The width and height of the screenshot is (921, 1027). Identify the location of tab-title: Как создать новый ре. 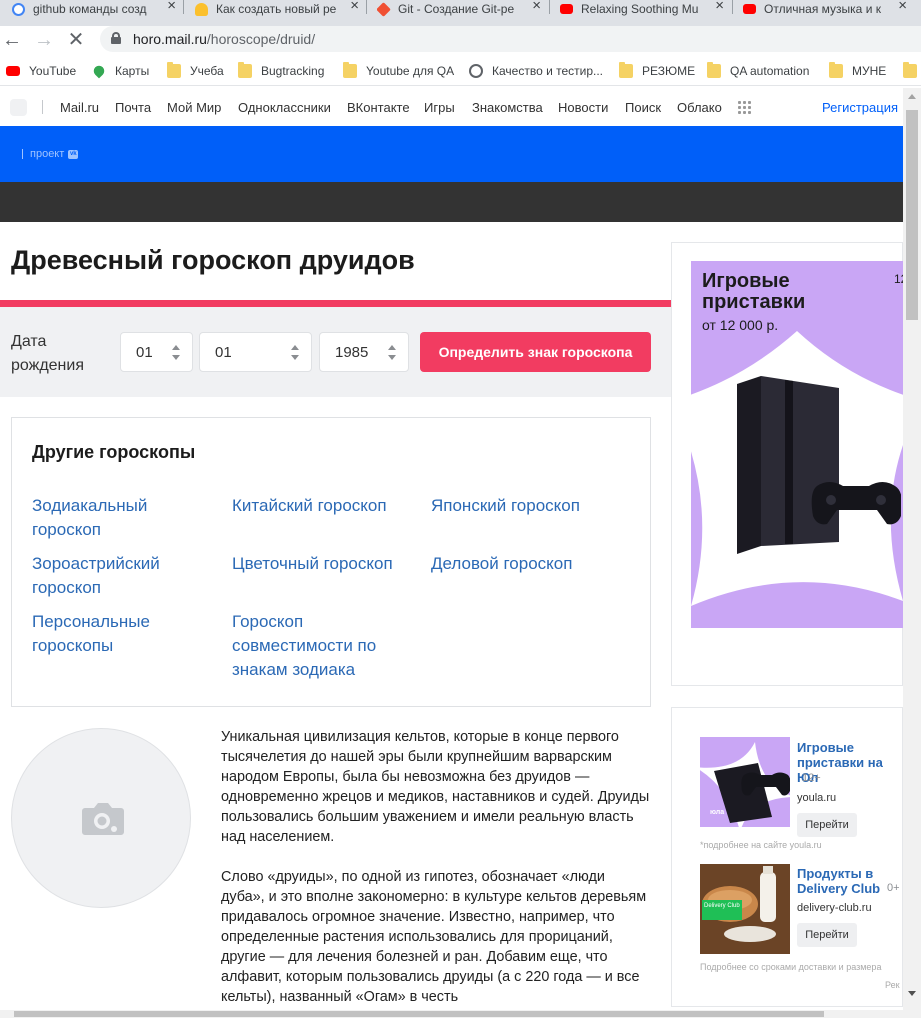
(276, 9).